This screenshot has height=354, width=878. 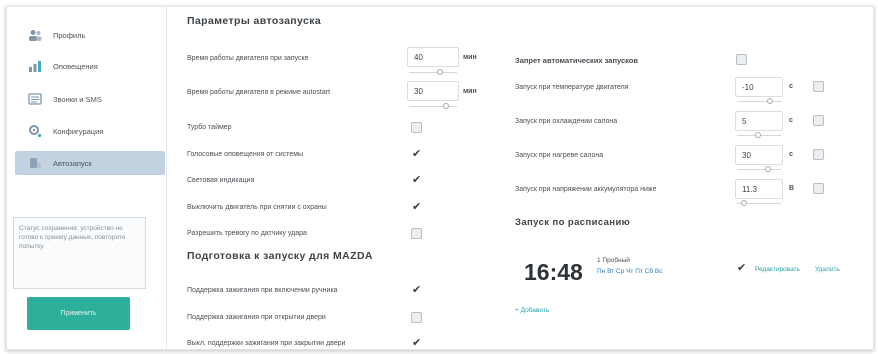 What do you see at coordinates (254, 21) in the screenshot?
I see `autostart-title: Параметры автозапуска` at bounding box center [254, 21].